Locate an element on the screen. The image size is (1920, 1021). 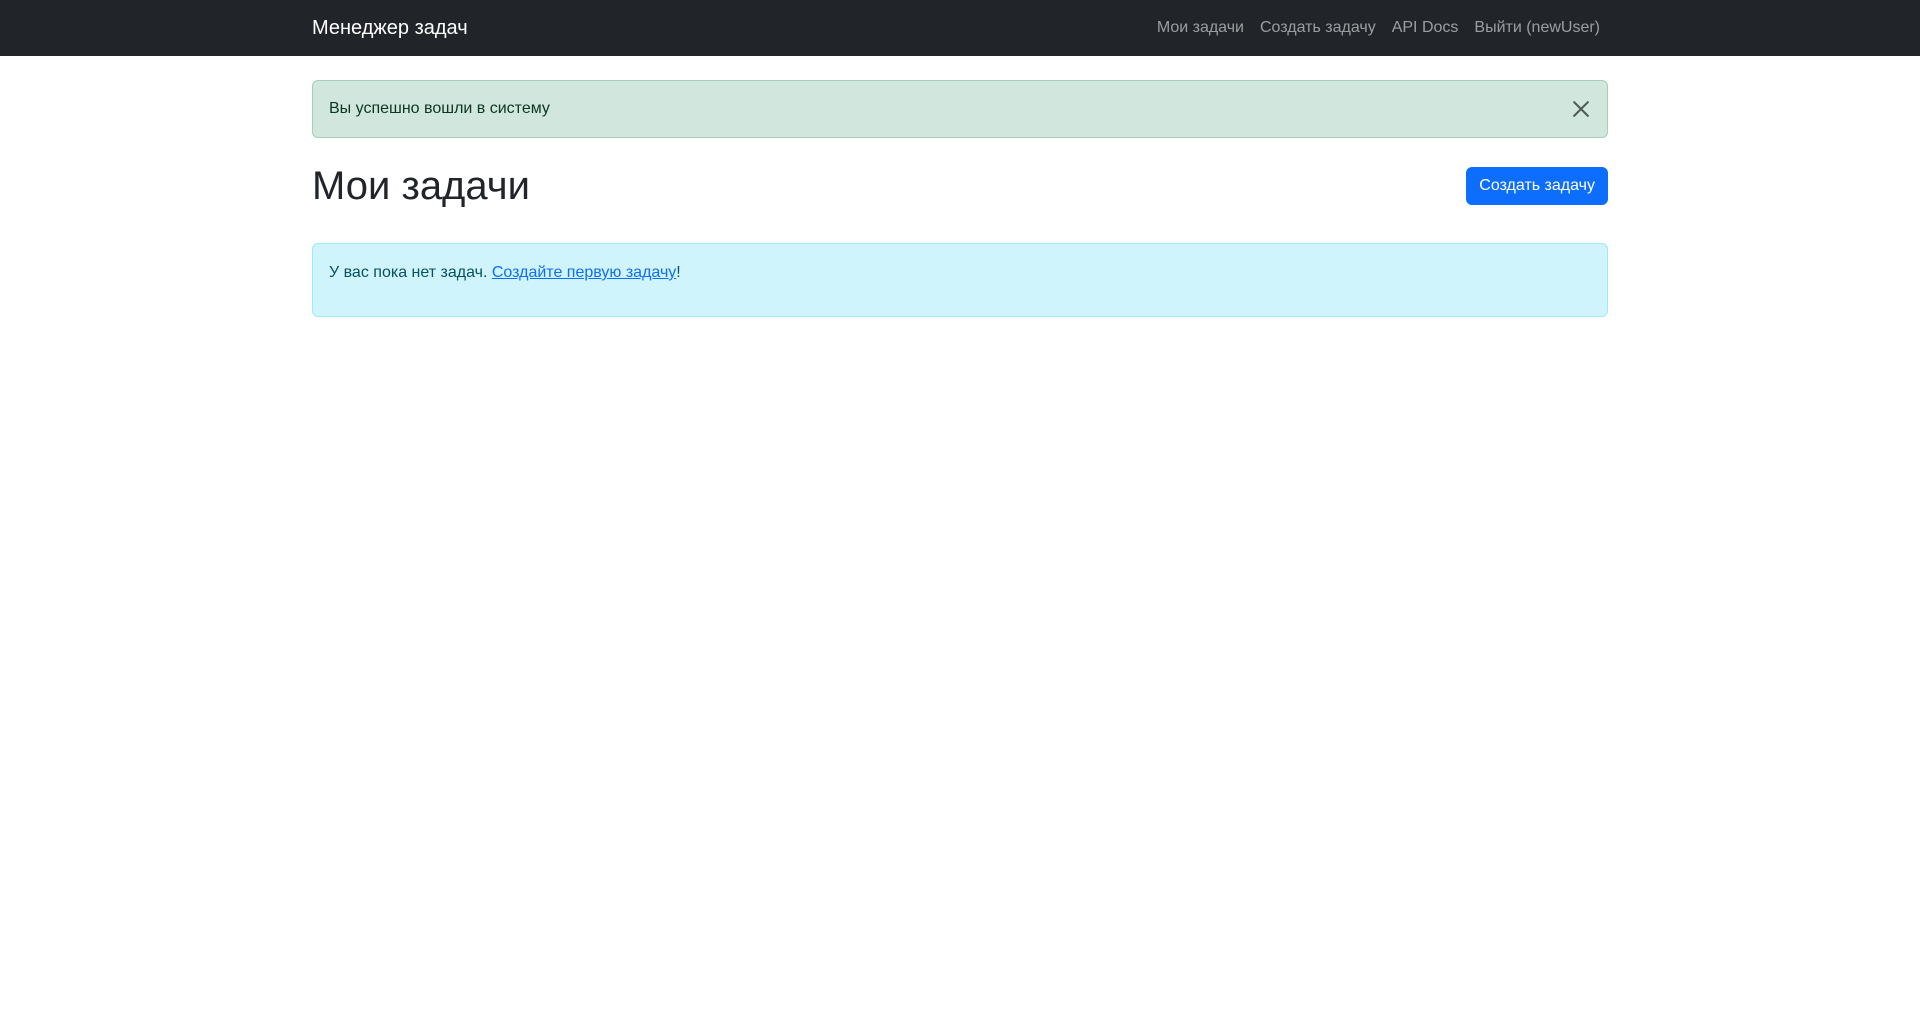
close-alert-button is located at coordinates (1581, 109).